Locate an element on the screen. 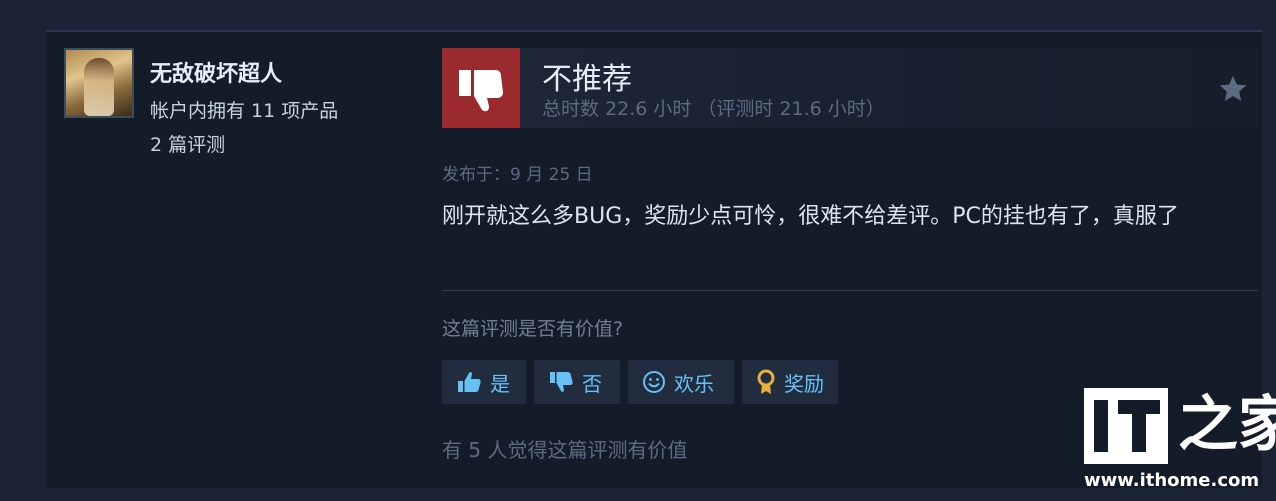 This screenshot has height=501, width=1276. star-icon is located at coordinates (1233, 89).